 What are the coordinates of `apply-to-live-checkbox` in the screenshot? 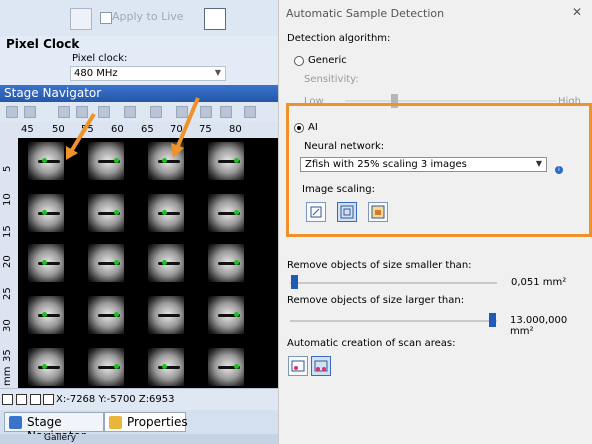 It's located at (106, 18).